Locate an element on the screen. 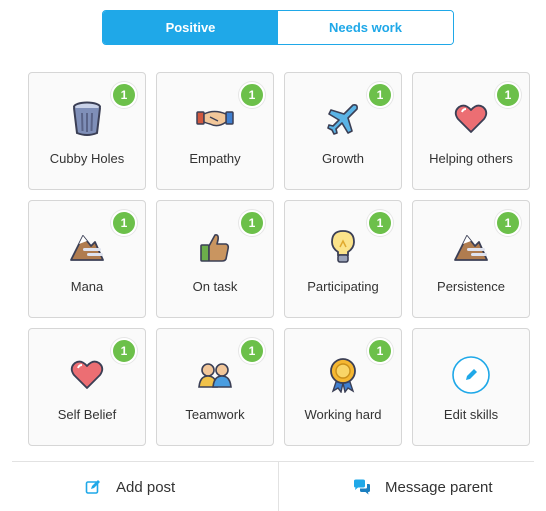 The height and width of the screenshot is (511, 546). skill-card-teamwork: 1 Teamwork is located at coordinates (215, 387).